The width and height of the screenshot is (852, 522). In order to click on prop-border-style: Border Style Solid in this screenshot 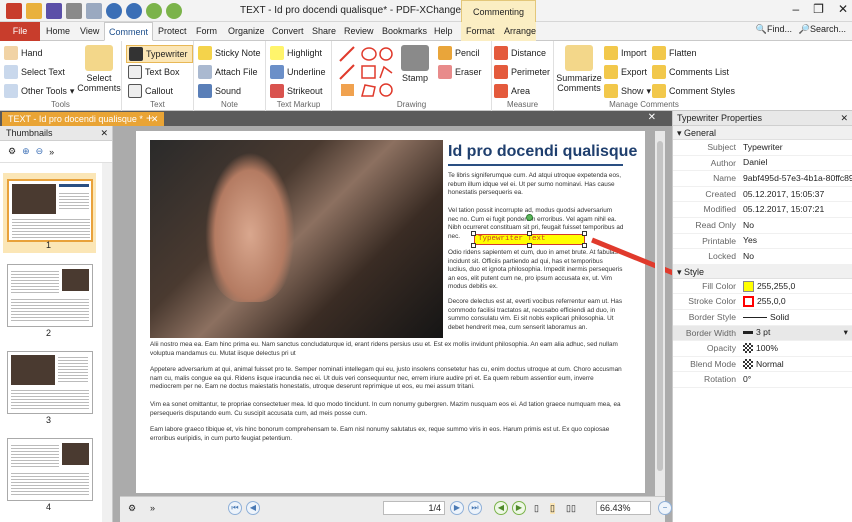, I will do `click(762, 318)`.